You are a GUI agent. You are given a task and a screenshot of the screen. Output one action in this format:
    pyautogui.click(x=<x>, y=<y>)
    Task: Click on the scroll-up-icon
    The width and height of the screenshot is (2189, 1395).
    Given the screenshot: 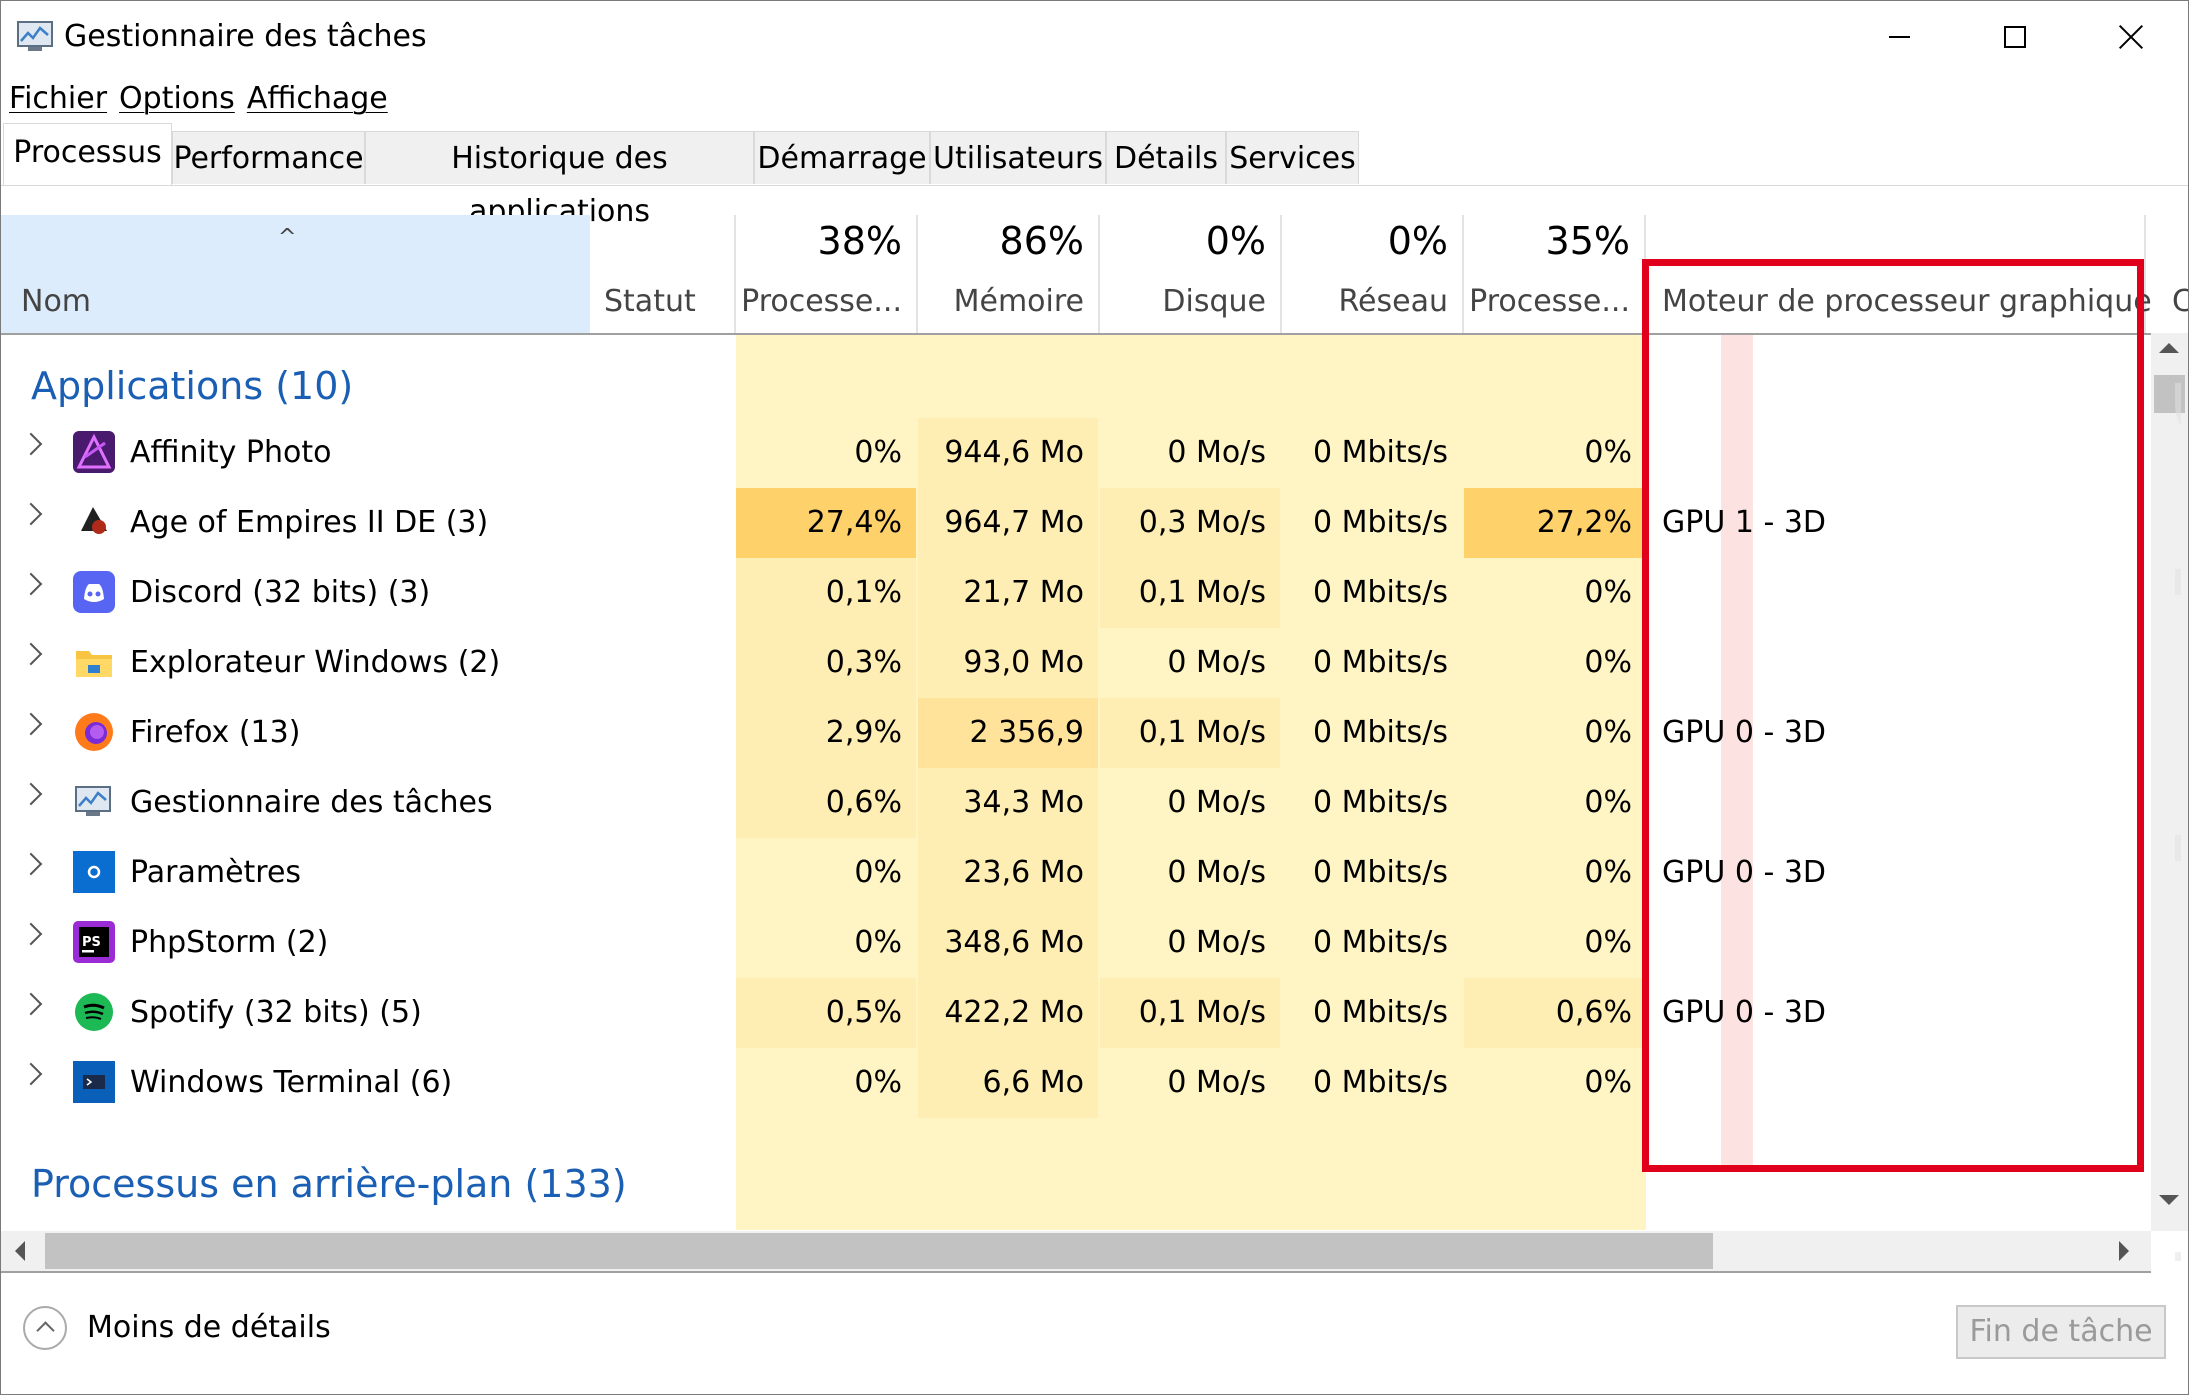 What is the action you would take?
    pyautogui.click(x=2169, y=353)
    